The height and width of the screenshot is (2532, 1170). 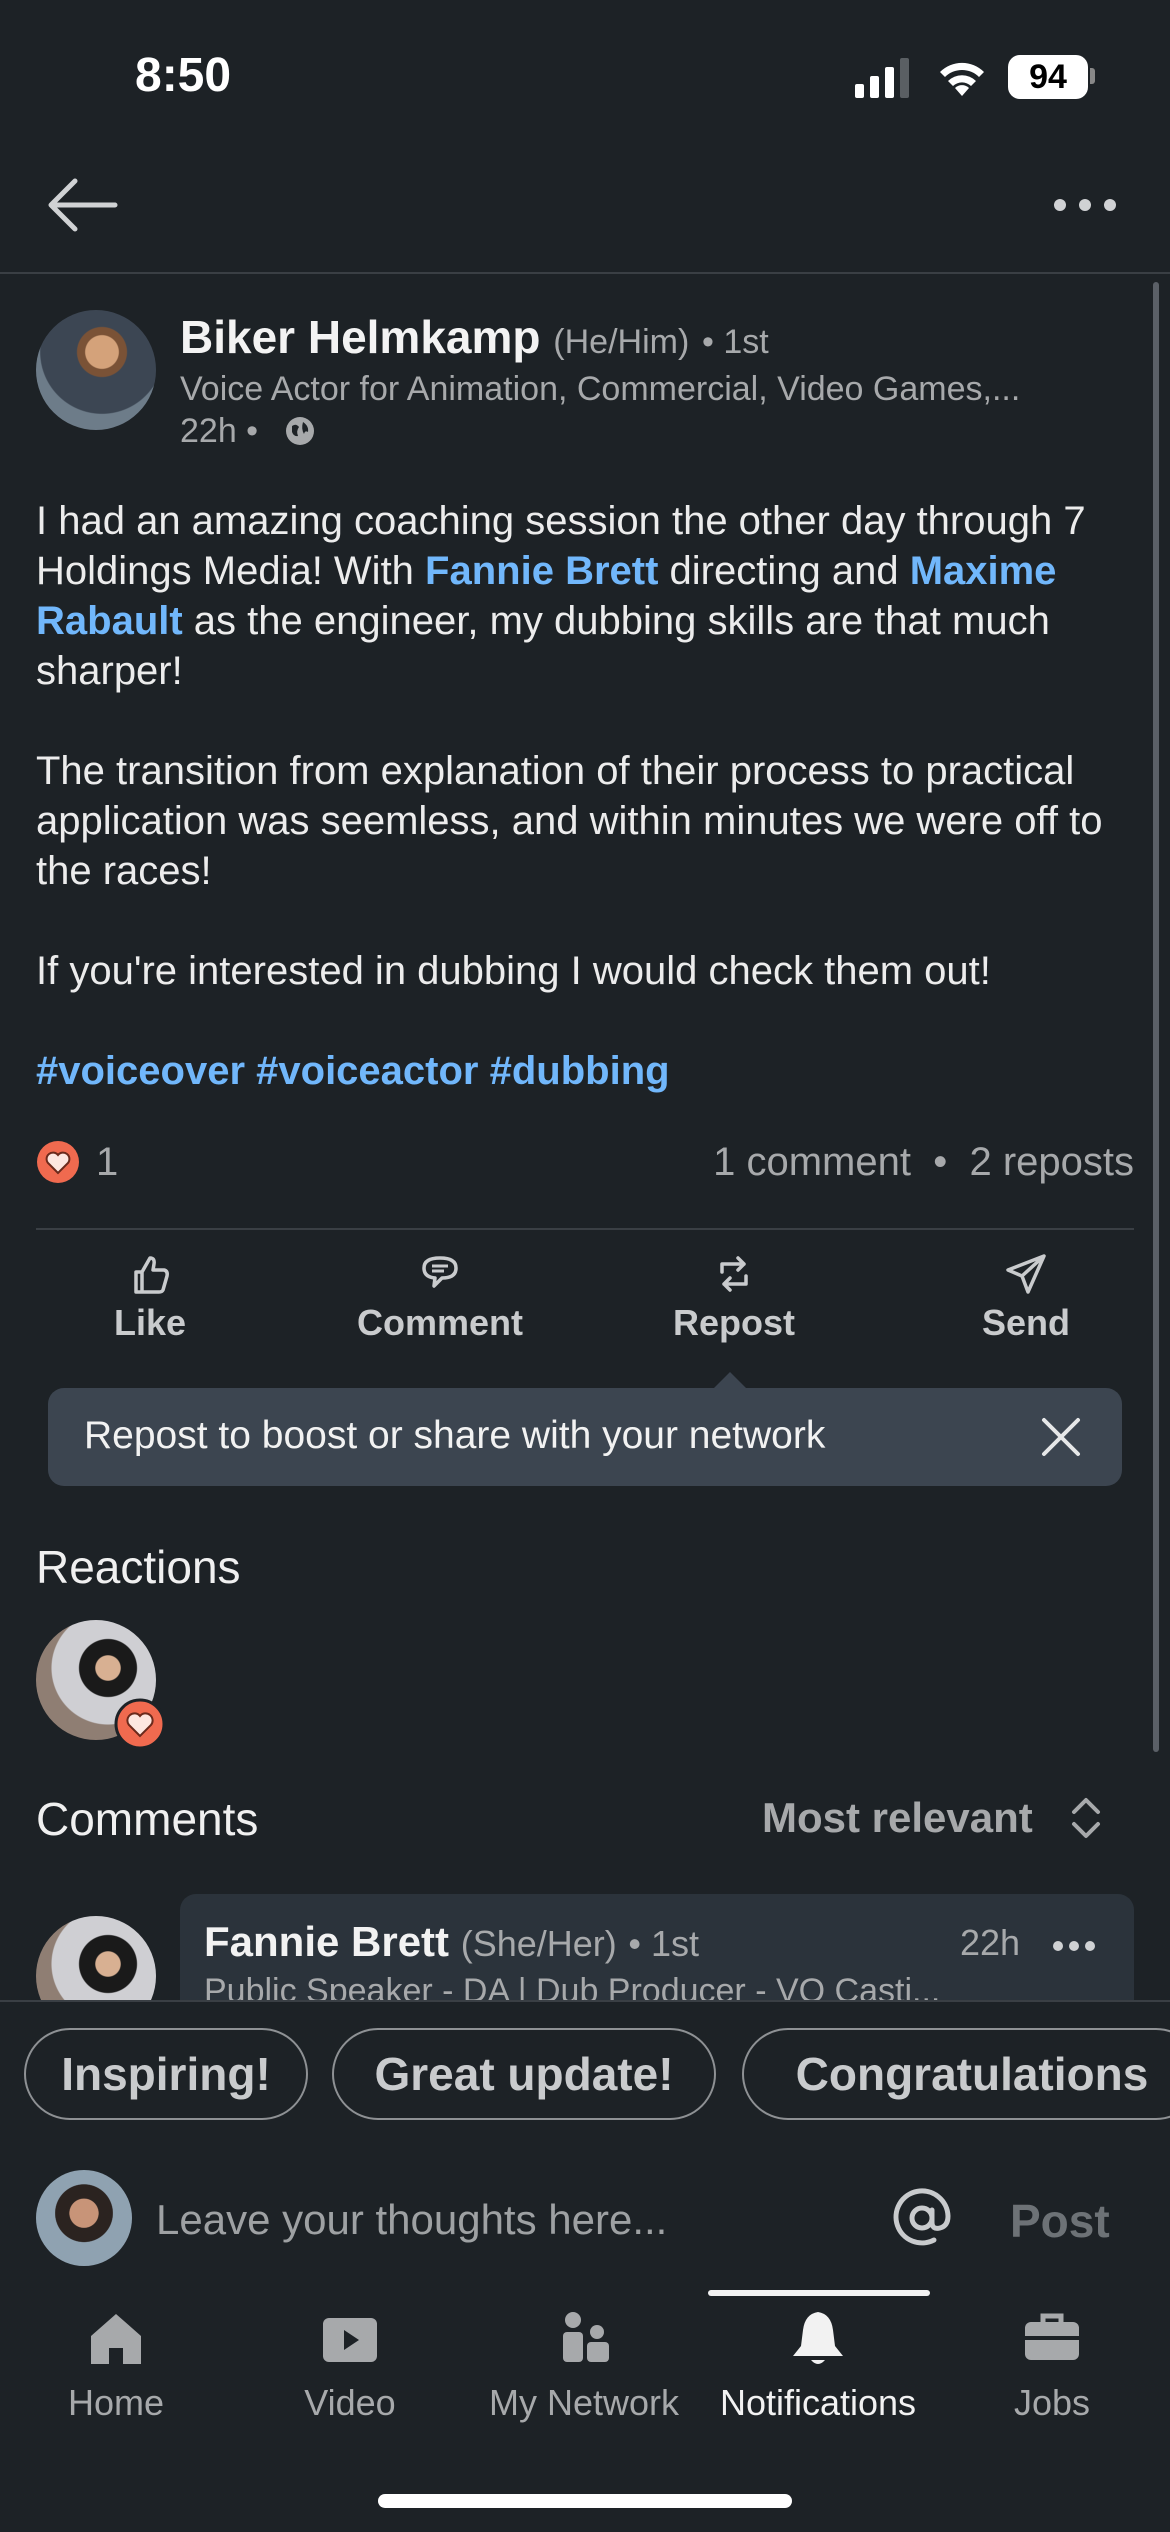 What do you see at coordinates (116, 2339) in the screenshot?
I see `home-icon` at bounding box center [116, 2339].